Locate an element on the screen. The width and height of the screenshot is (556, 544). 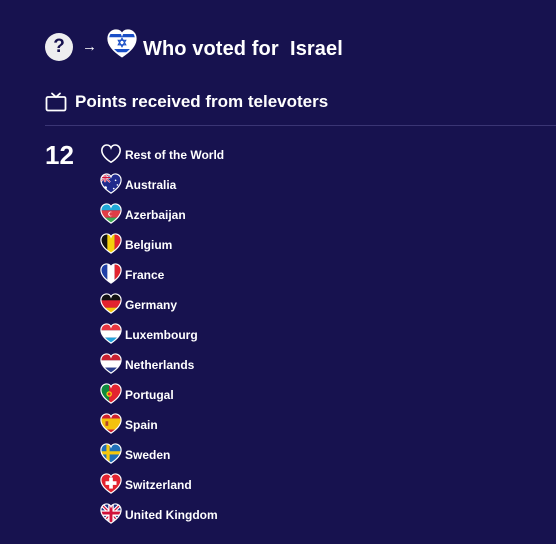
list-item: Sweden is located at coordinates (162, 458).